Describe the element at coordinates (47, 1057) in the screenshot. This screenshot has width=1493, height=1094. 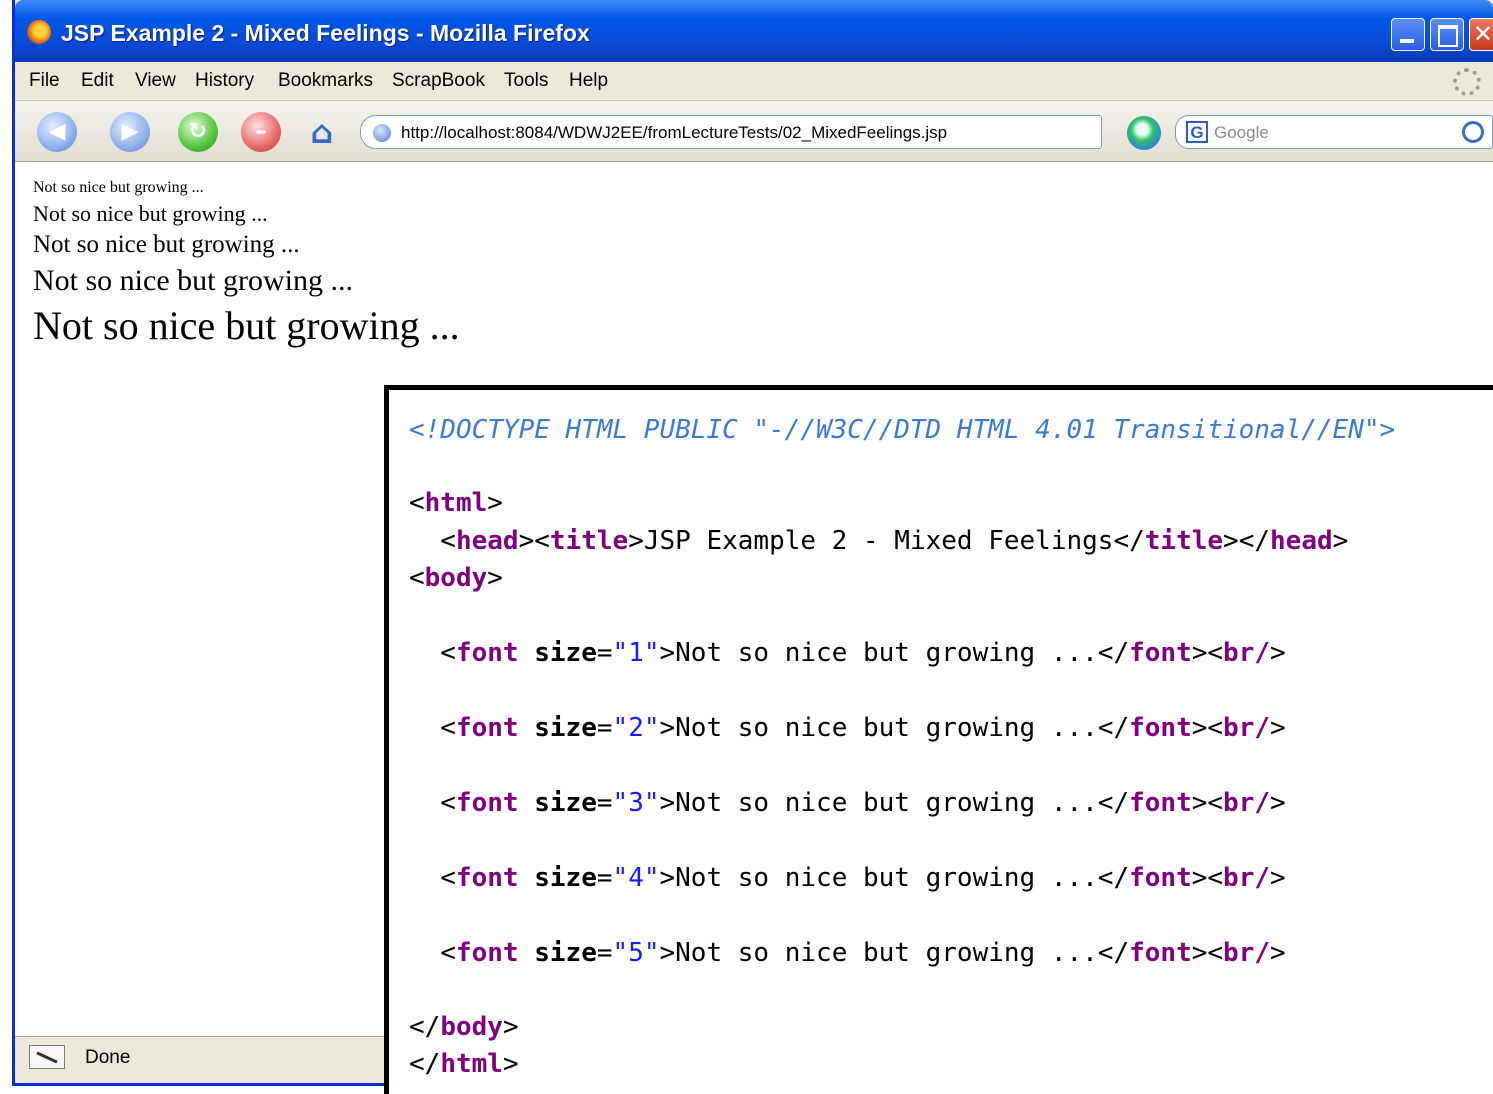
I see `status-icon` at that location.